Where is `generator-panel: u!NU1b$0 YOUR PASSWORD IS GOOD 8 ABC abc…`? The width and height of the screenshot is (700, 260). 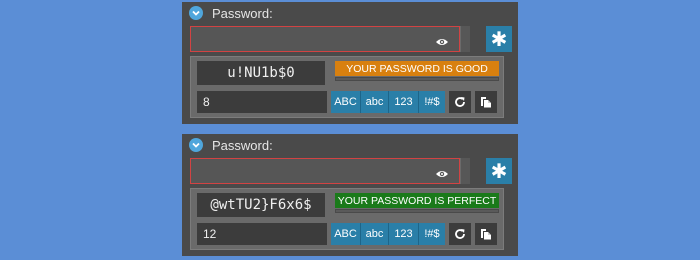 generator-panel: u!NU1b$0 YOUR PASSWORD IS GOOD 8 ABC abc… is located at coordinates (347, 87).